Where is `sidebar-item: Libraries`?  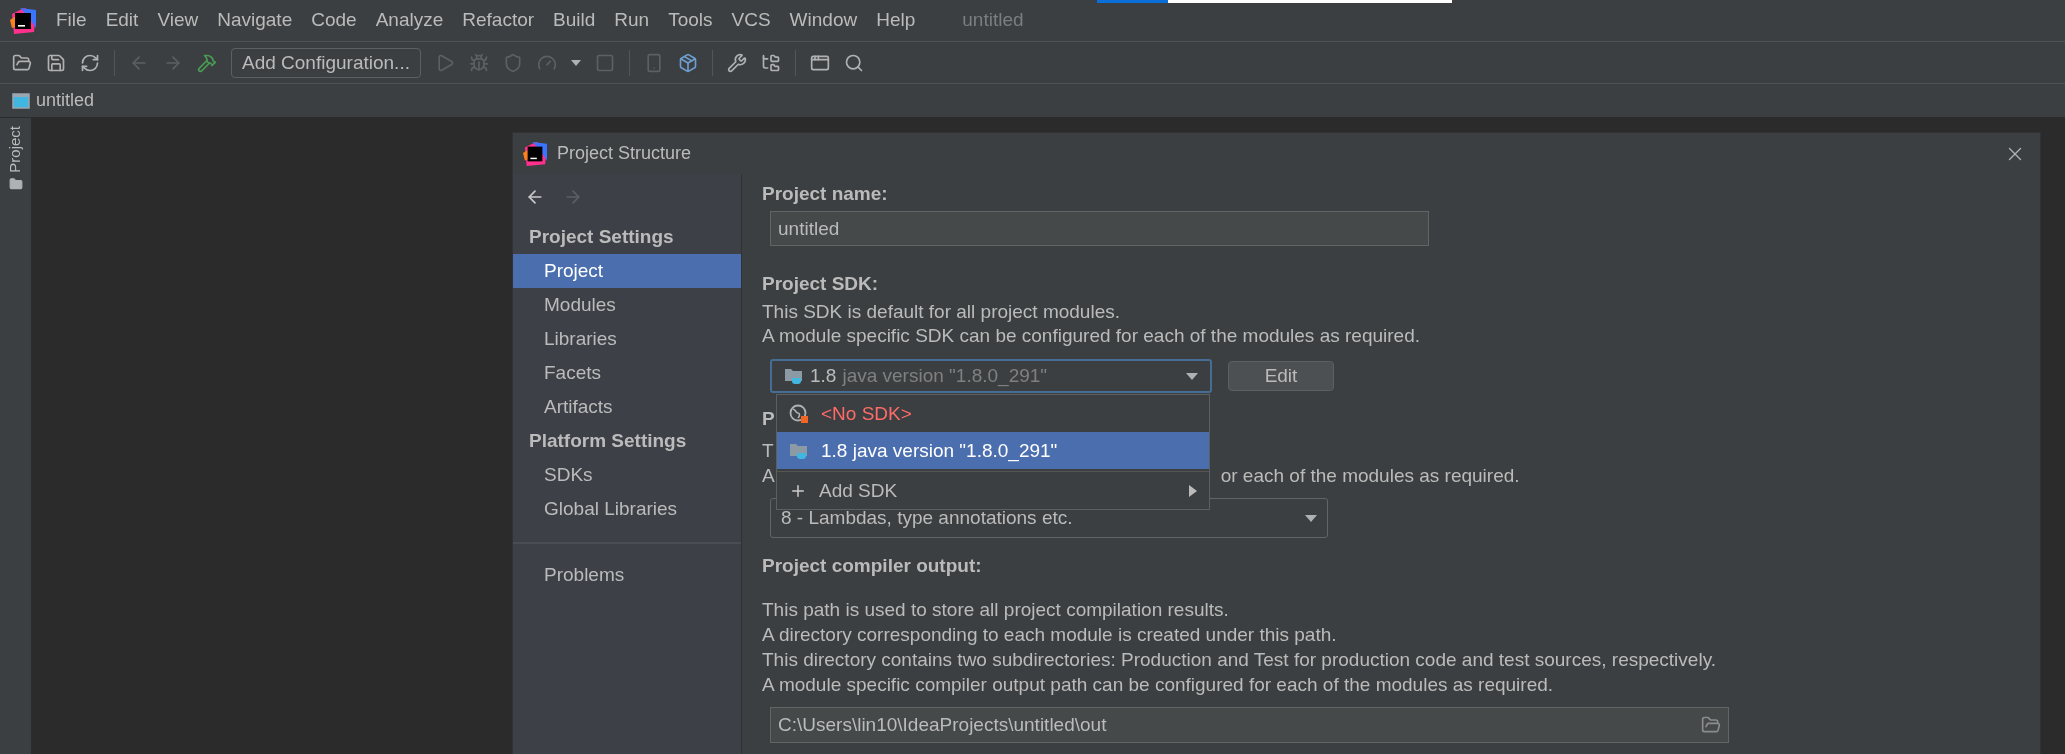 sidebar-item: Libraries is located at coordinates (627, 339).